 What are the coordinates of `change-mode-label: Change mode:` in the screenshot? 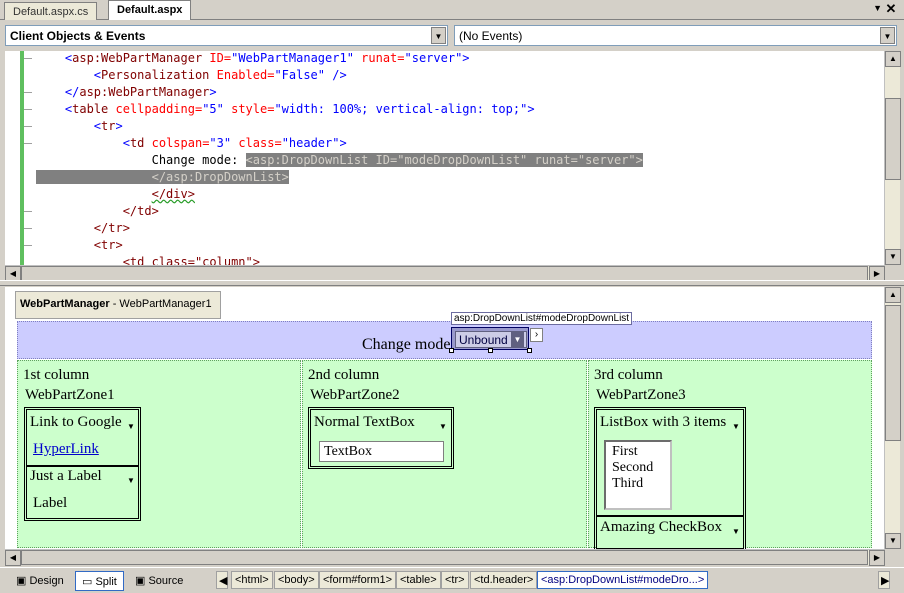 It's located at (408, 344).